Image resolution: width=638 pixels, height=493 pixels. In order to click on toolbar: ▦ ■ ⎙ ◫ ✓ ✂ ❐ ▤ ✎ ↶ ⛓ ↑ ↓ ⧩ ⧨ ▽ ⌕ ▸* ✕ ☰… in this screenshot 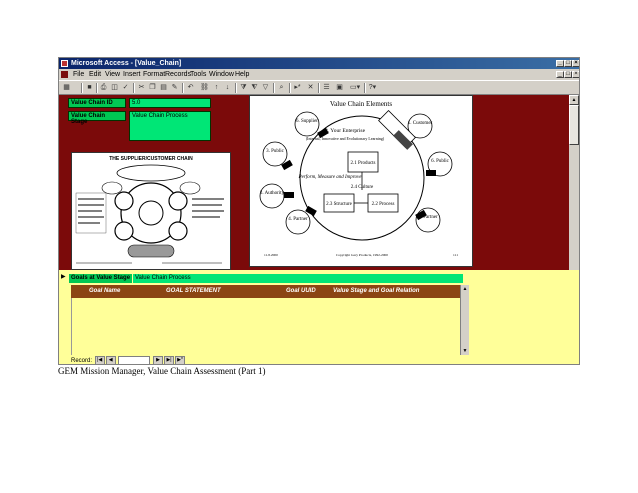, I will do `click(319, 87)`.